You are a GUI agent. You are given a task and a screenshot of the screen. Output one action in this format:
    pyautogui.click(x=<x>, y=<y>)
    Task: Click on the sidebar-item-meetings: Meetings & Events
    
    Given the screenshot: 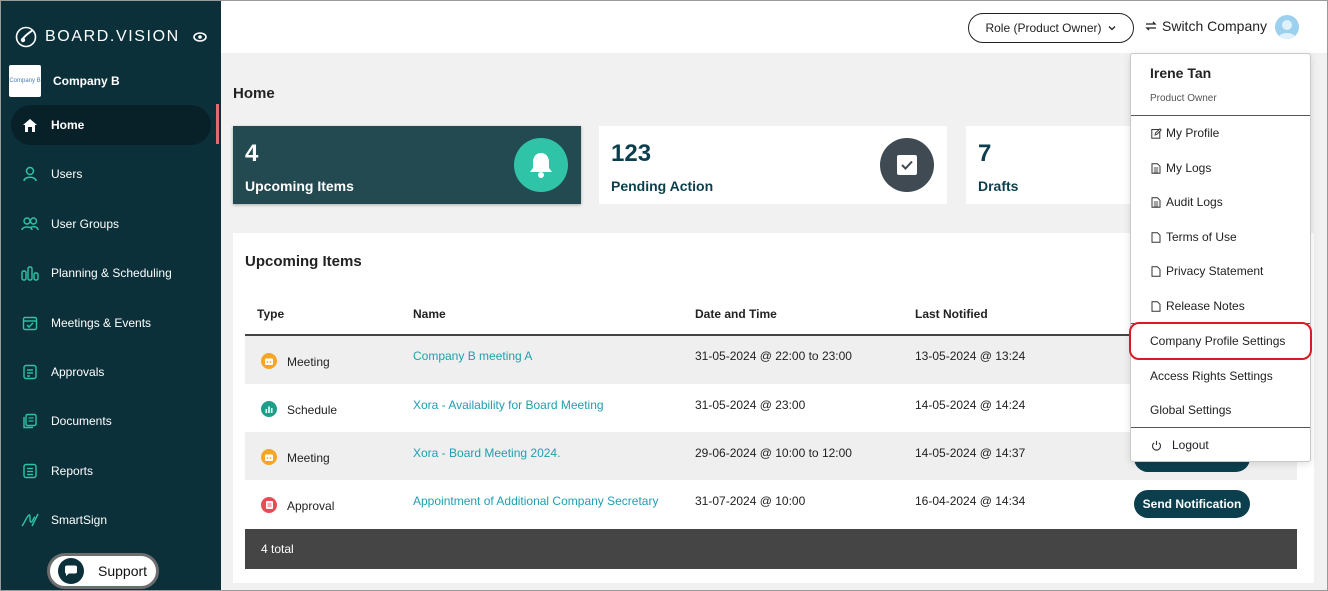 What is the action you would take?
    pyautogui.click(x=111, y=323)
    